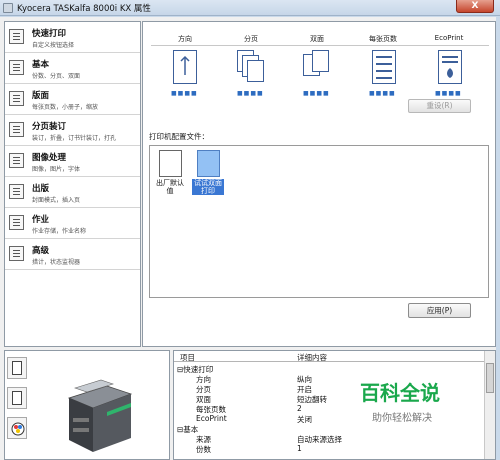  I want to click on collate-icon, so click(251, 67).